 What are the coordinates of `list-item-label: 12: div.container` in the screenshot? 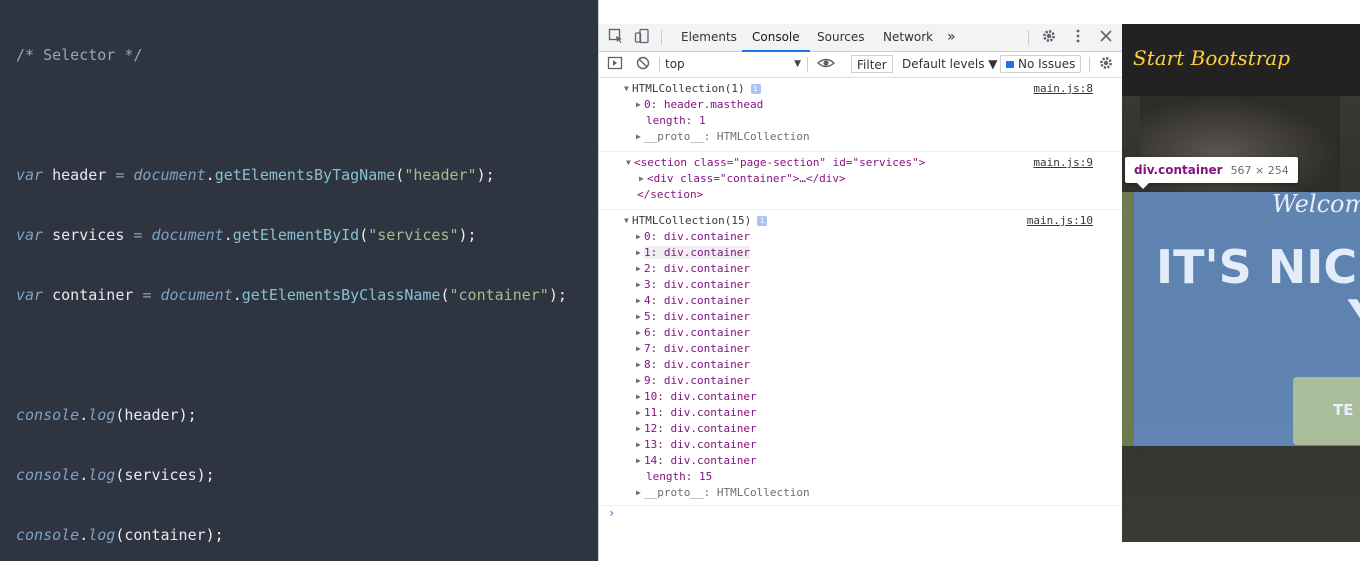 It's located at (700, 428).